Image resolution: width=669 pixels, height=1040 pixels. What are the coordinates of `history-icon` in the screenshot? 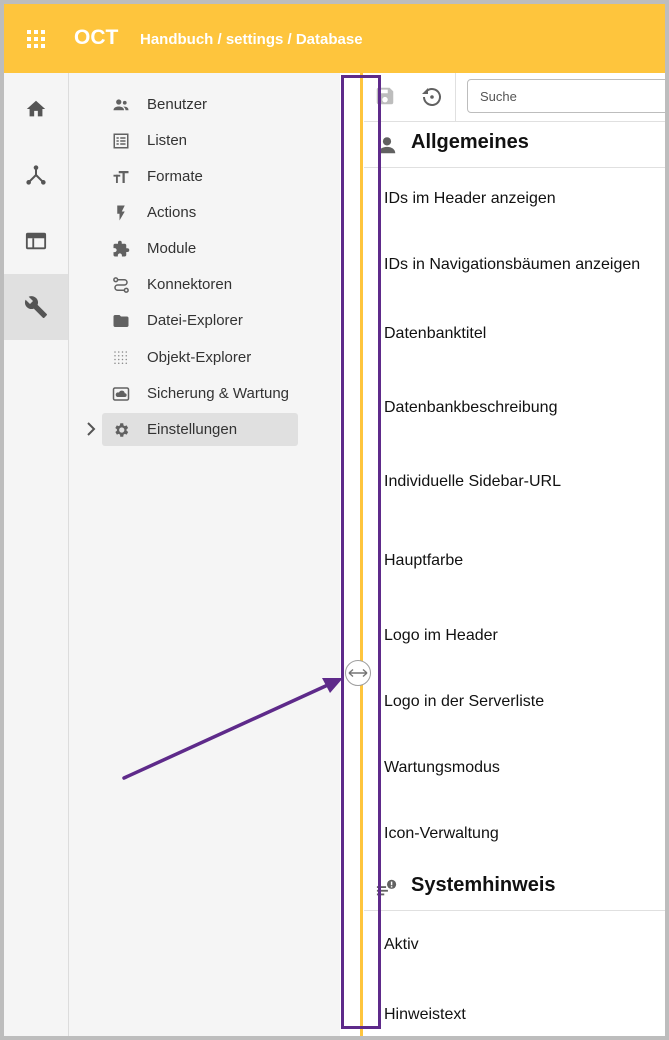 It's located at (431, 97).